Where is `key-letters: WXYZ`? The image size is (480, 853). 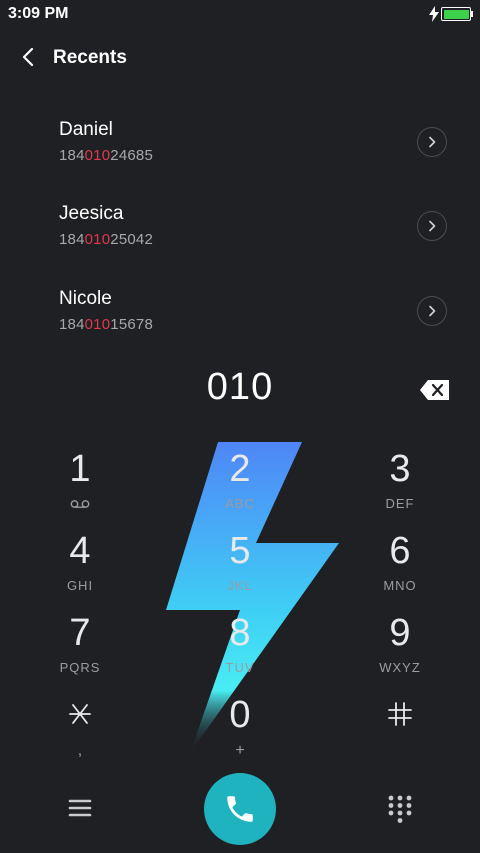
key-letters: WXYZ is located at coordinates (400, 667).